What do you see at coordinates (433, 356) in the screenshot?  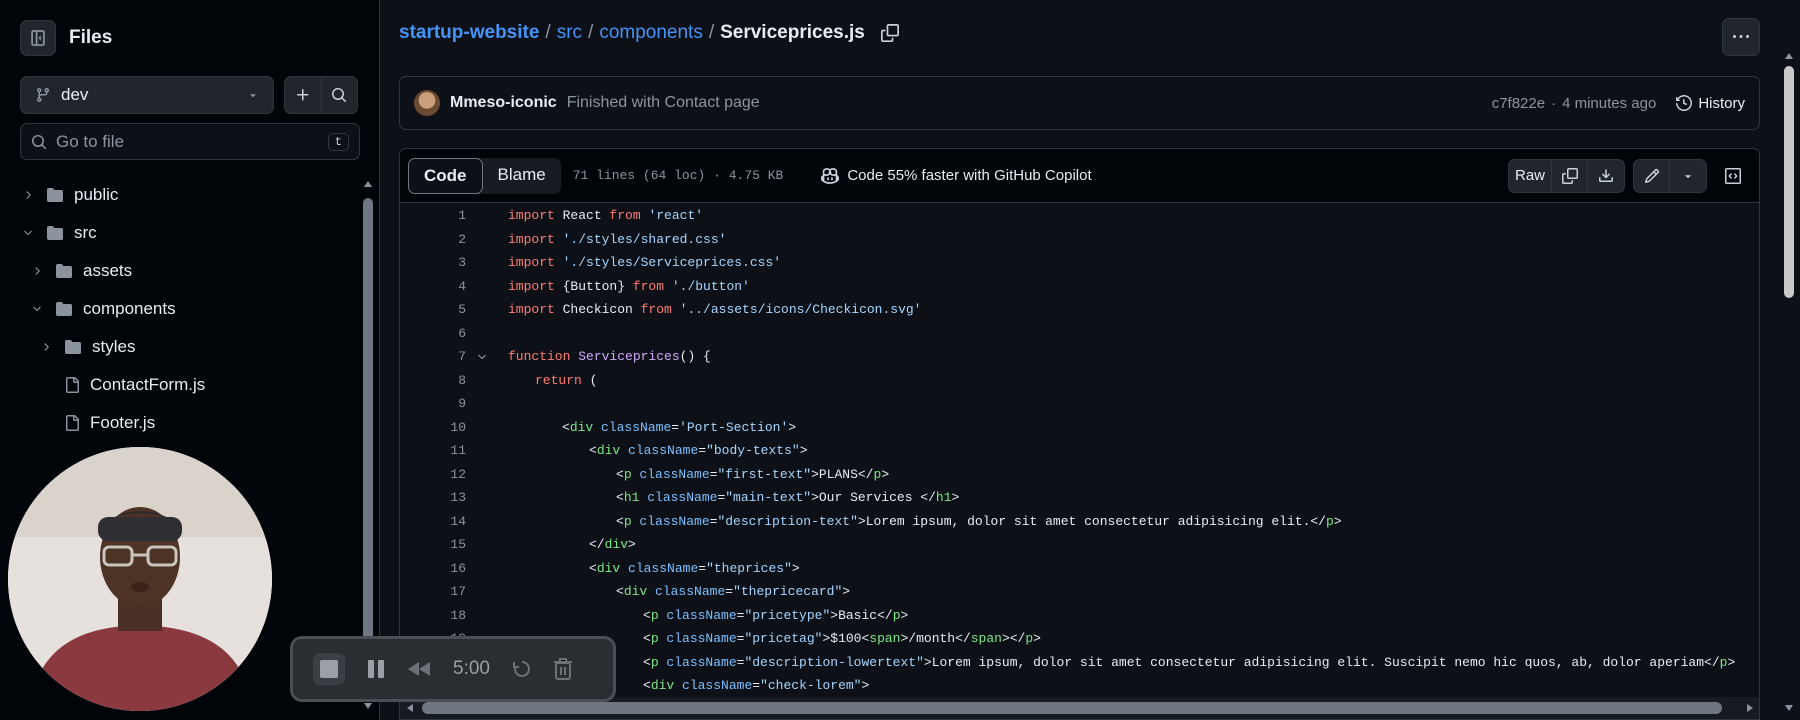 I see `line-number: 7` at bounding box center [433, 356].